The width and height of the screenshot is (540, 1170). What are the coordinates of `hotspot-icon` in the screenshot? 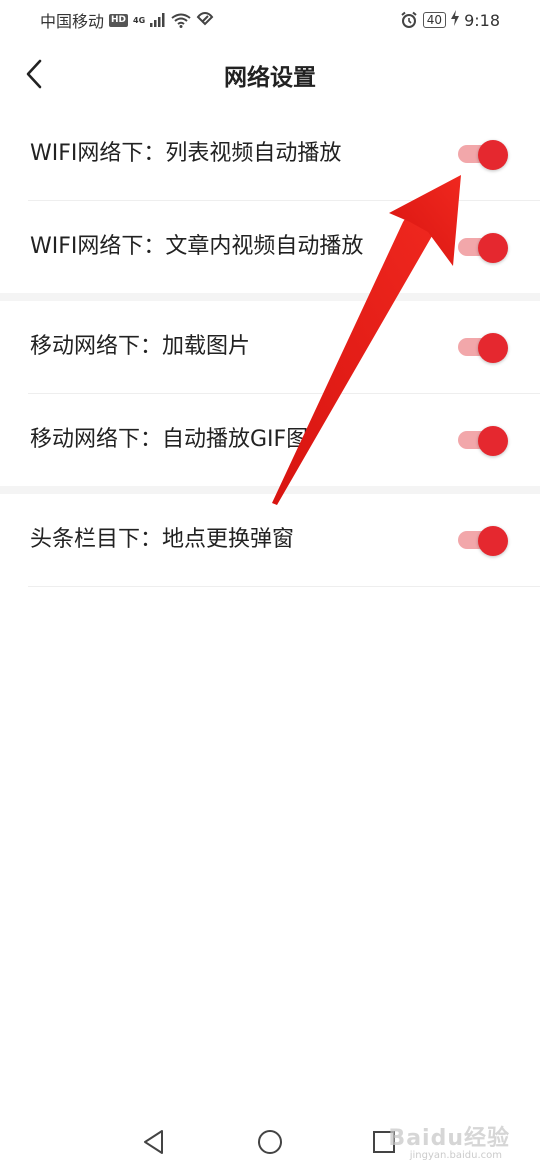 It's located at (205, 20).